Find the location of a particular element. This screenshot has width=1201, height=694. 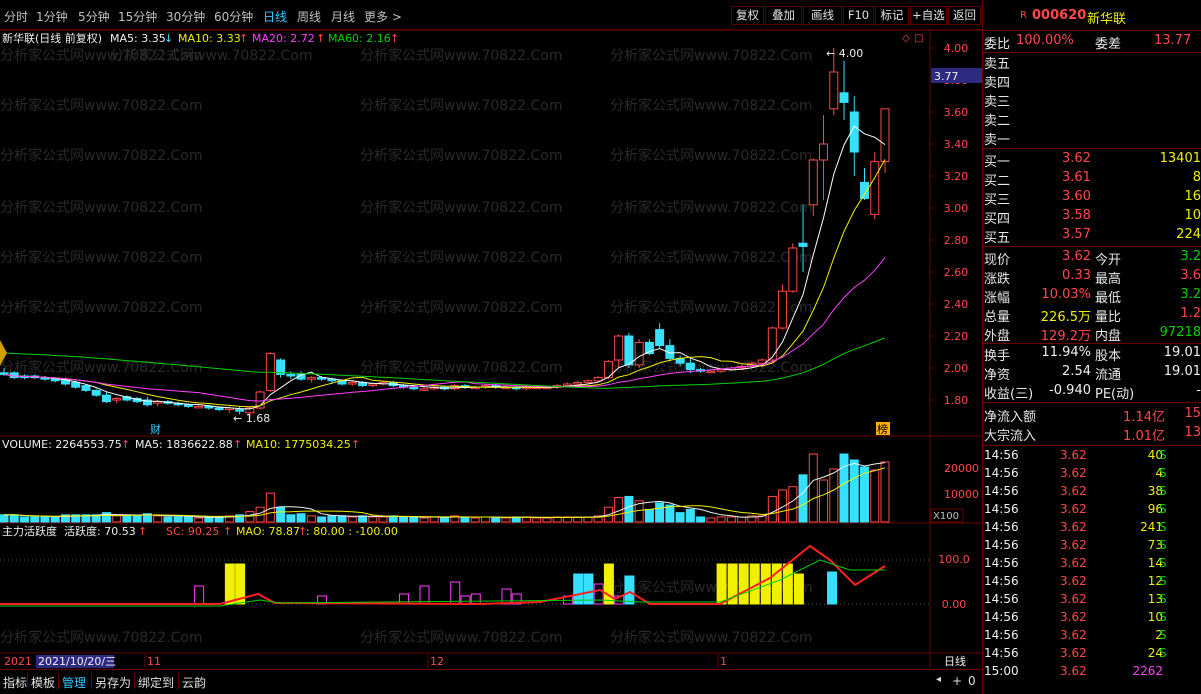

stat-row-4: 外盘 129.2万 内盘 97218 is located at coordinates (1092, 334).